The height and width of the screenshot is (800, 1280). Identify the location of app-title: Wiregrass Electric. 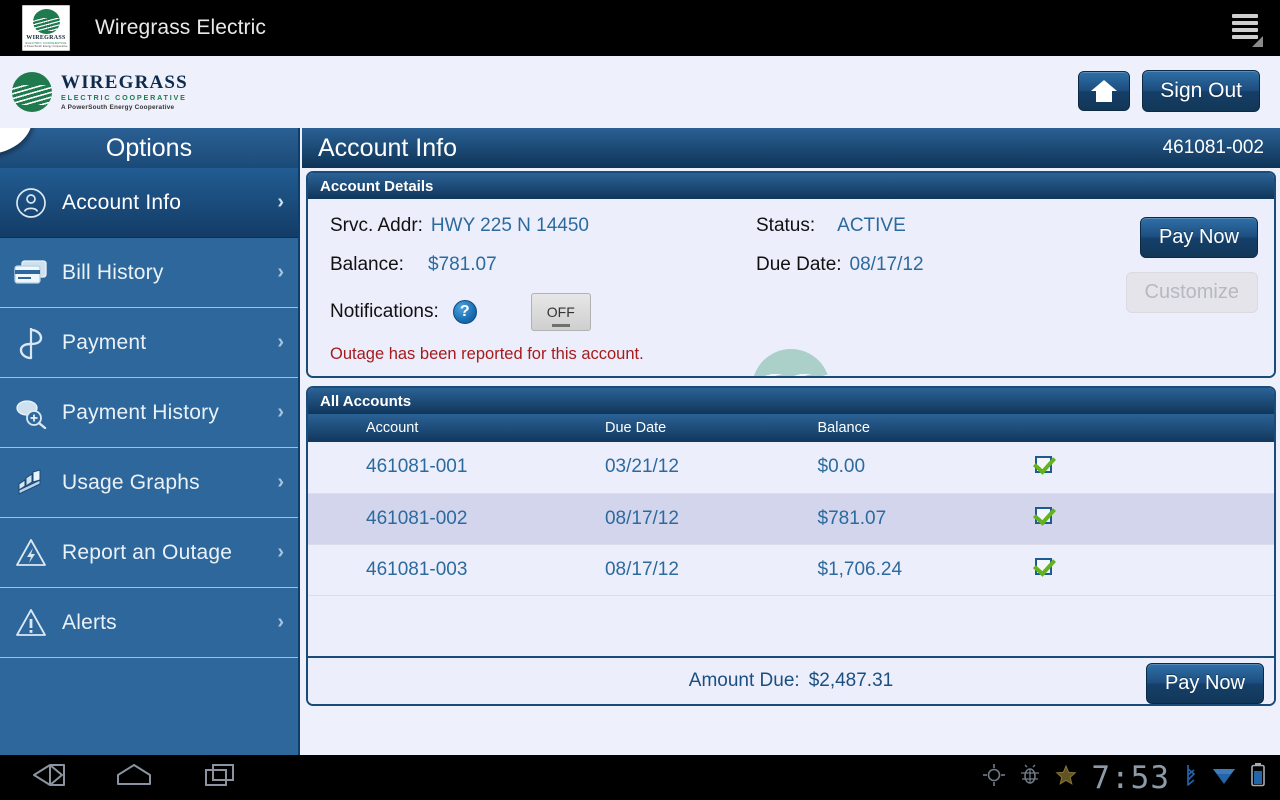
(180, 27).